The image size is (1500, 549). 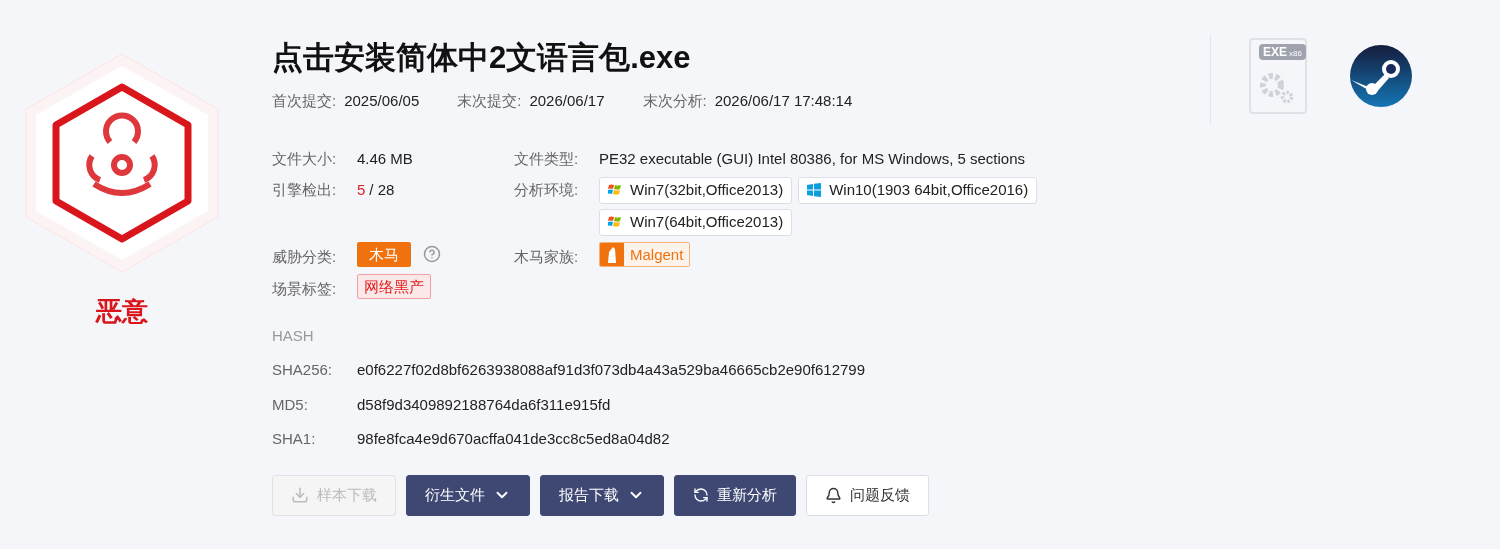 What do you see at coordinates (735, 495) in the screenshot?
I see `action-button: 重新分析` at bounding box center [735, 495].